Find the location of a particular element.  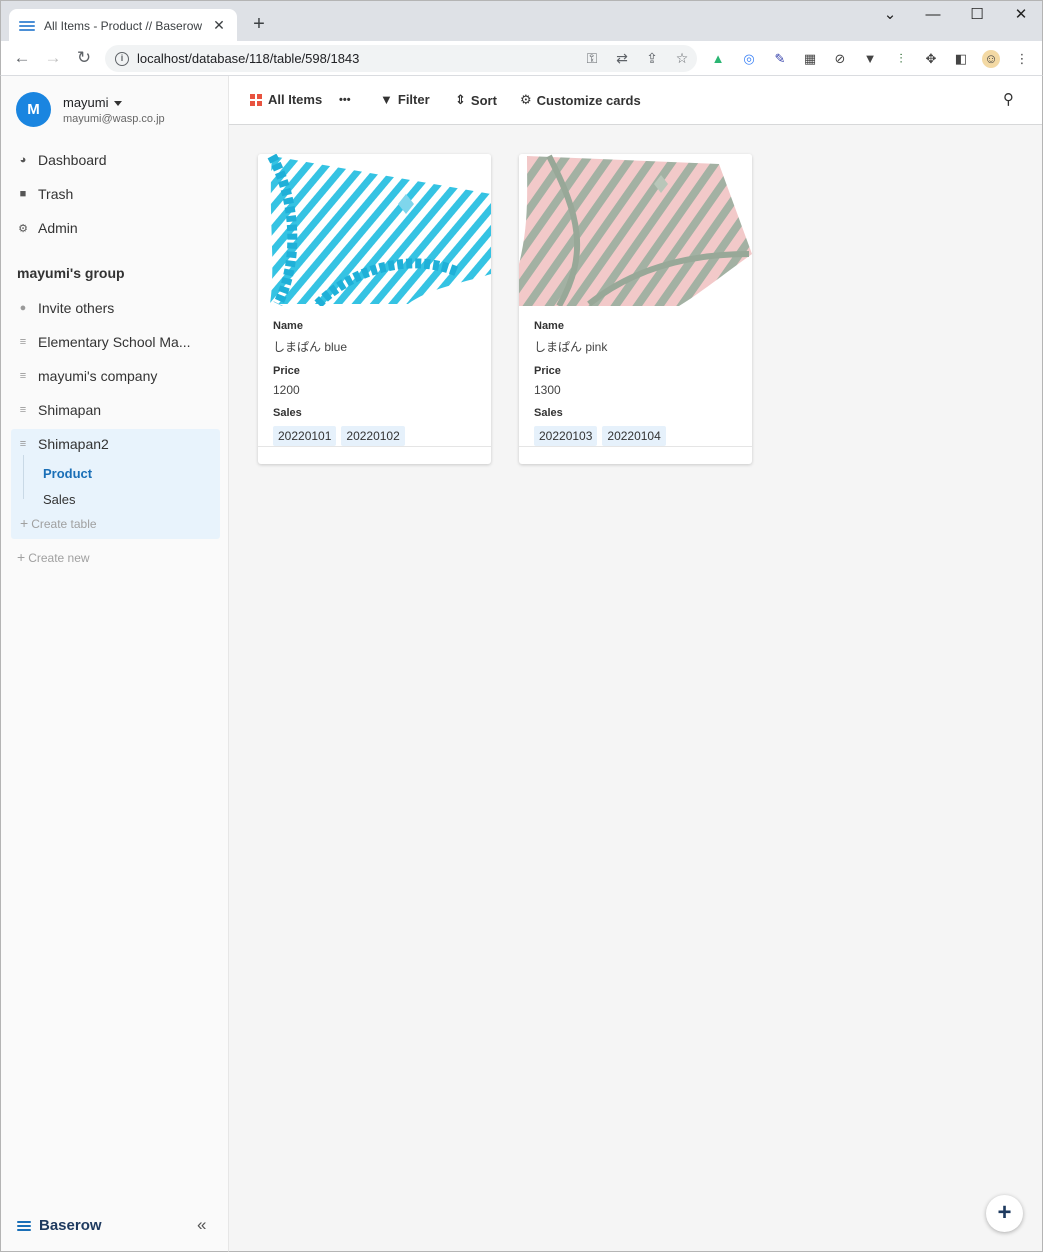

close-window-button: ✕ is located at coordinates (1021, 15).